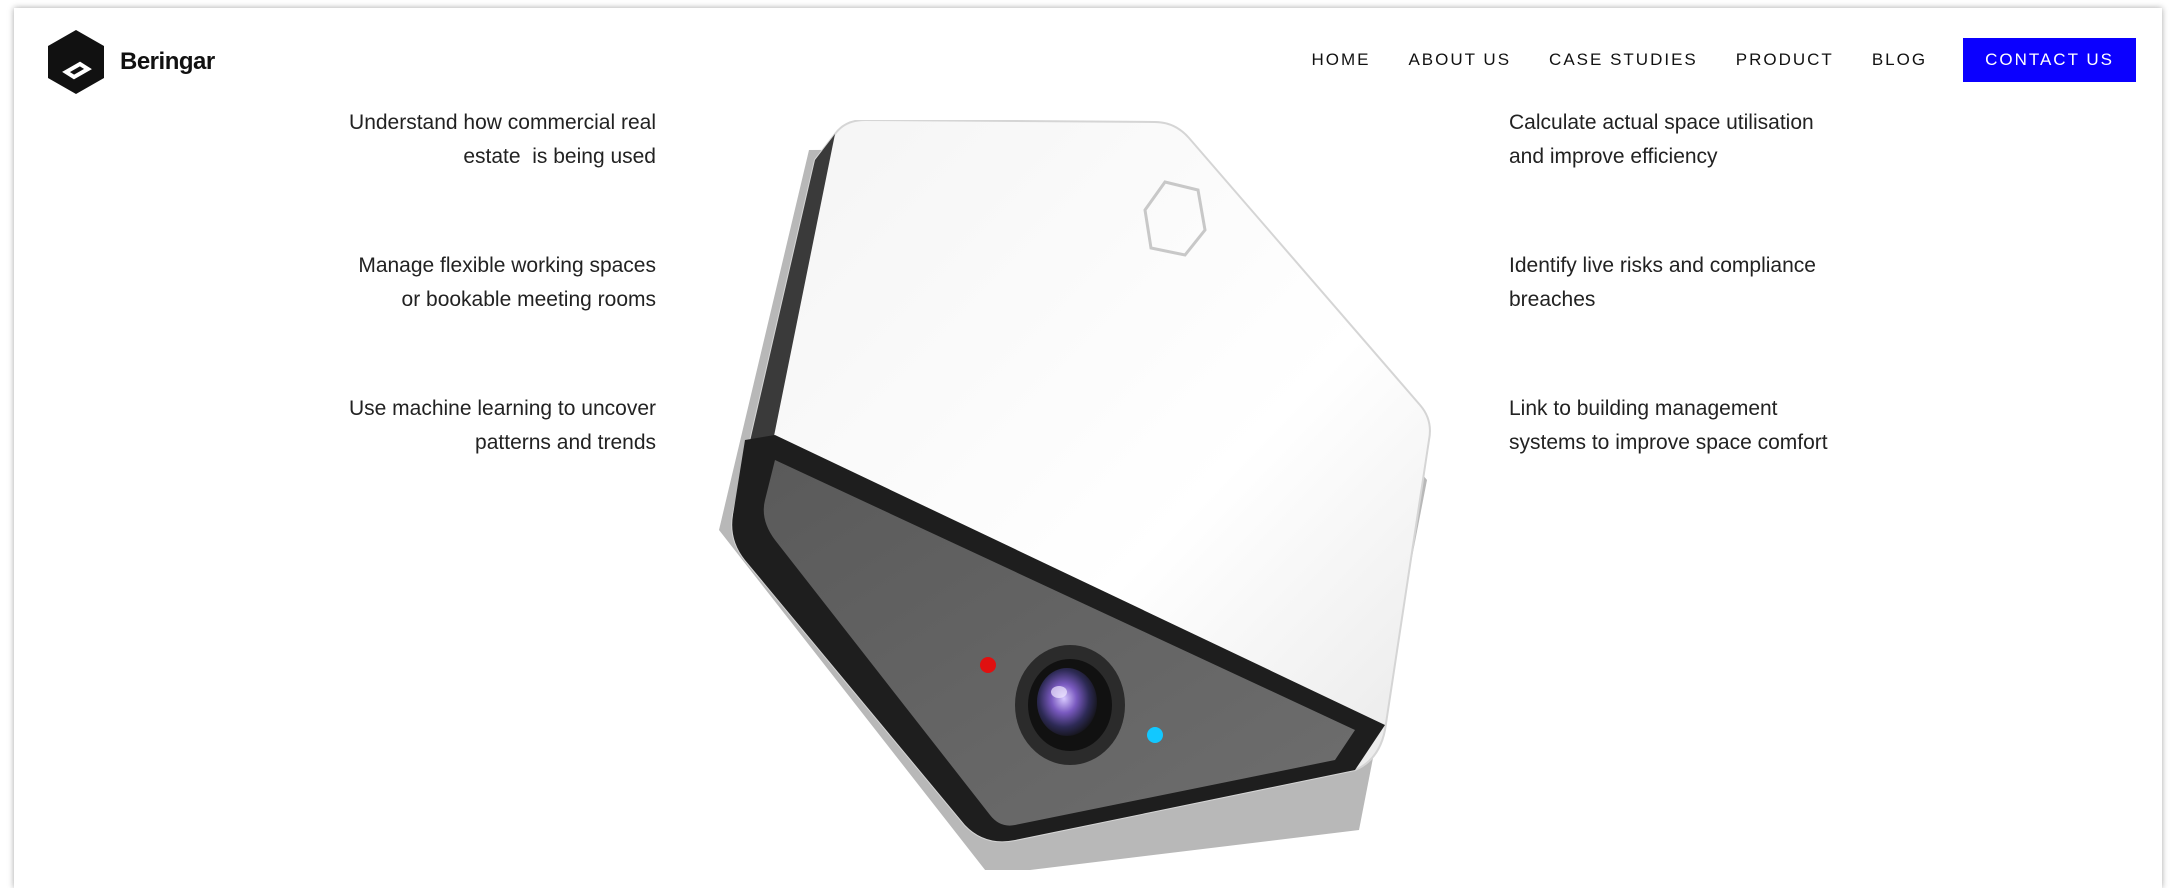 The image size is (2172, 888). Describe the element at coordinates (1643, 408) in the screenshot. I see `feature-text-line: Link to building management` at that location.